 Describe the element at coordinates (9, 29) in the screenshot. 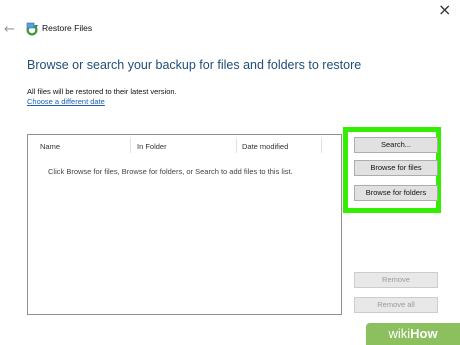

I see `back-arrow-icon: ←` at that location.